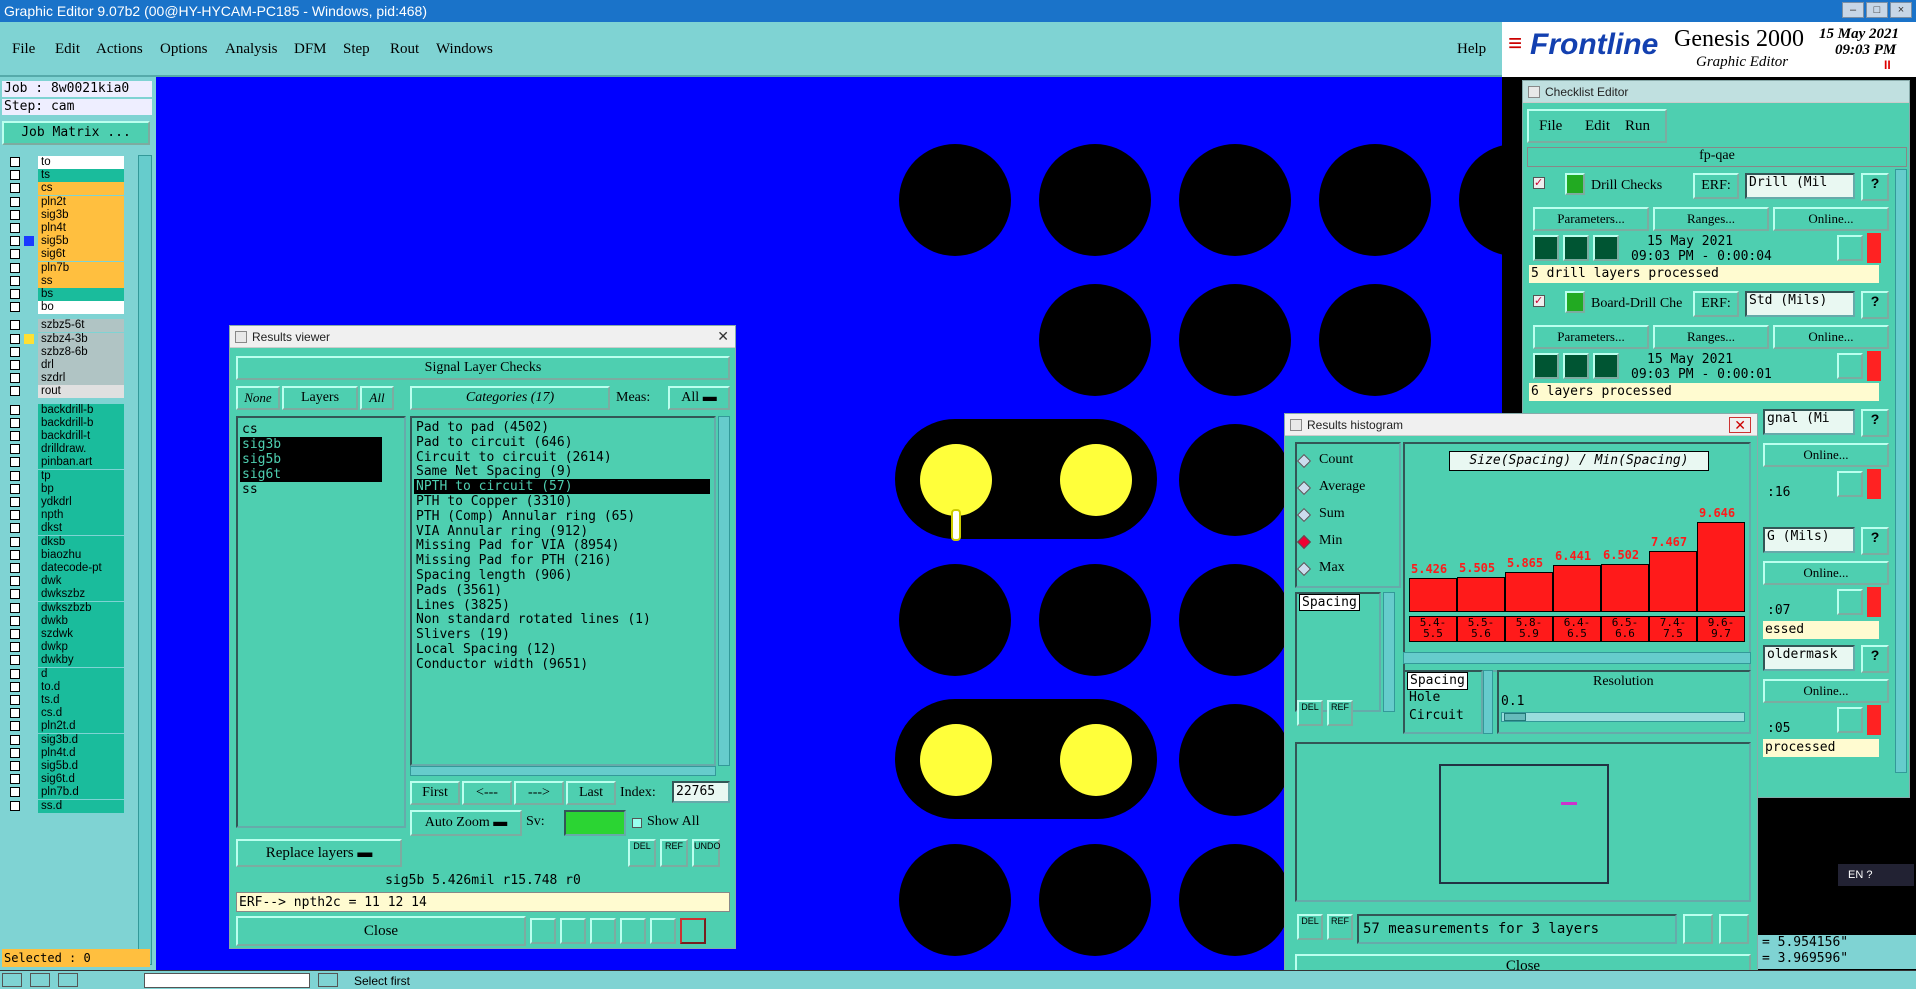 This screenshot has width=1916, height=989. What do you see at coordinates (81, 255) in the screenshot?
I see `layer-name: sig6t` at bounding box center [81, 255].